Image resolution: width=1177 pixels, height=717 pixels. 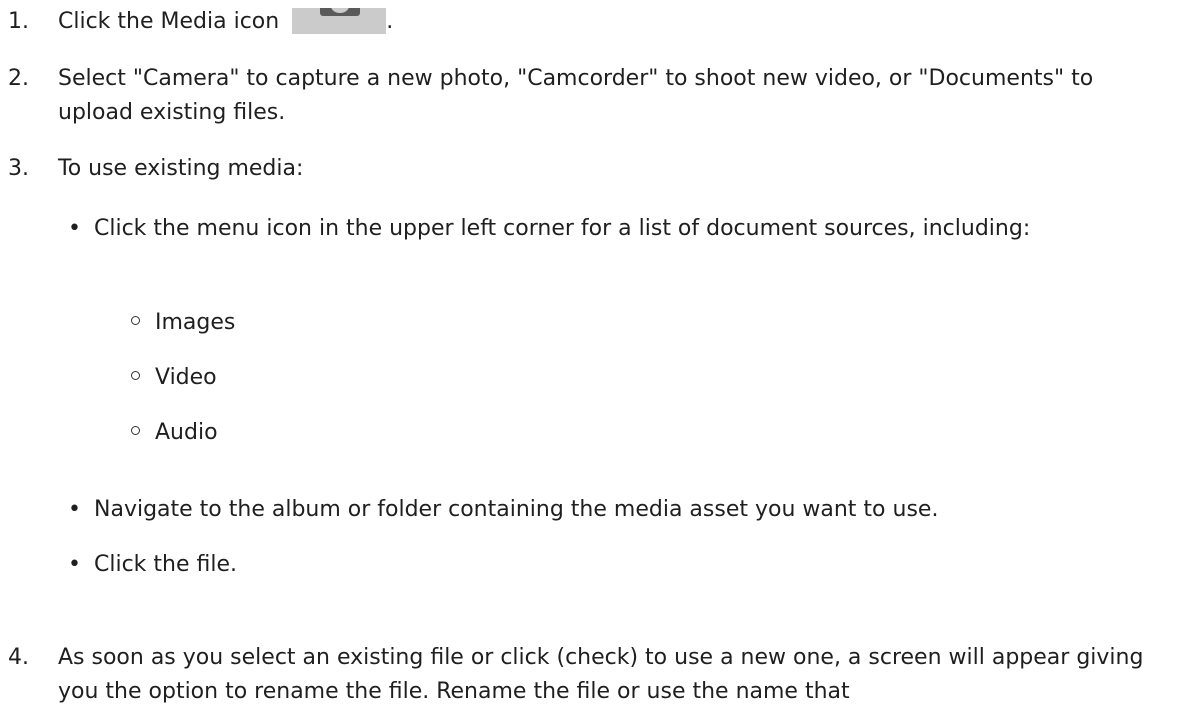 I want to click on sub-item-text: Audio, so click(x=186, y=432).